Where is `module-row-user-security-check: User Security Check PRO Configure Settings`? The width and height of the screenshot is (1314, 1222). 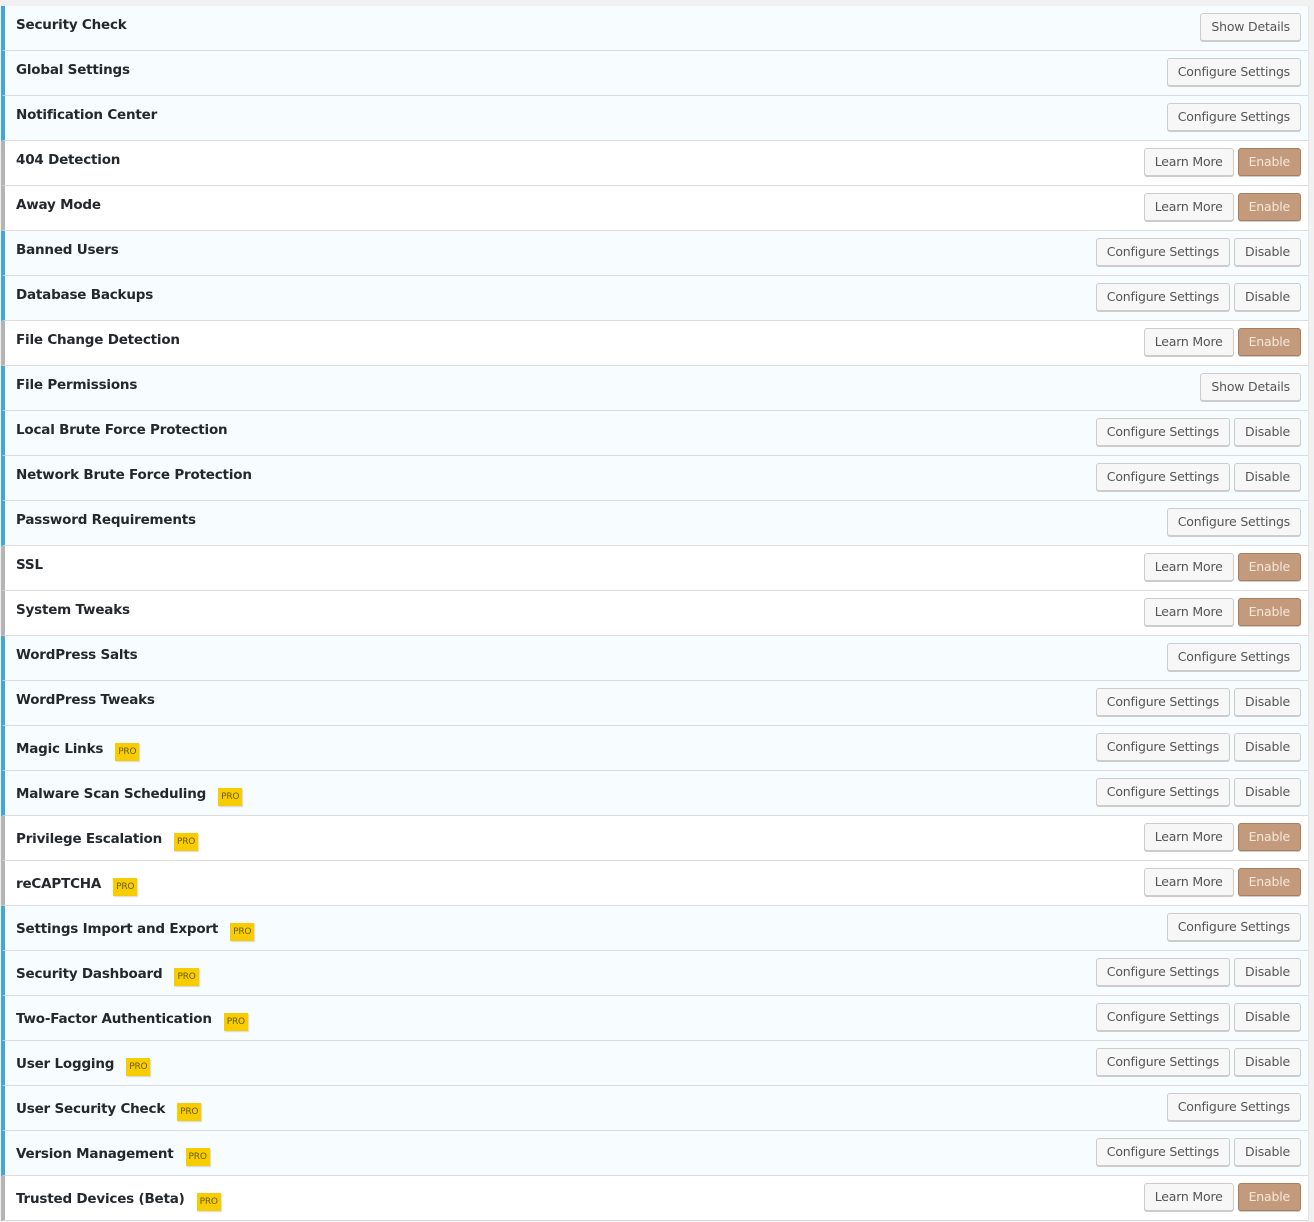 module-row-user-security-check: User Security Check PRO Configure Settings is located at coordinates (654, 1108).